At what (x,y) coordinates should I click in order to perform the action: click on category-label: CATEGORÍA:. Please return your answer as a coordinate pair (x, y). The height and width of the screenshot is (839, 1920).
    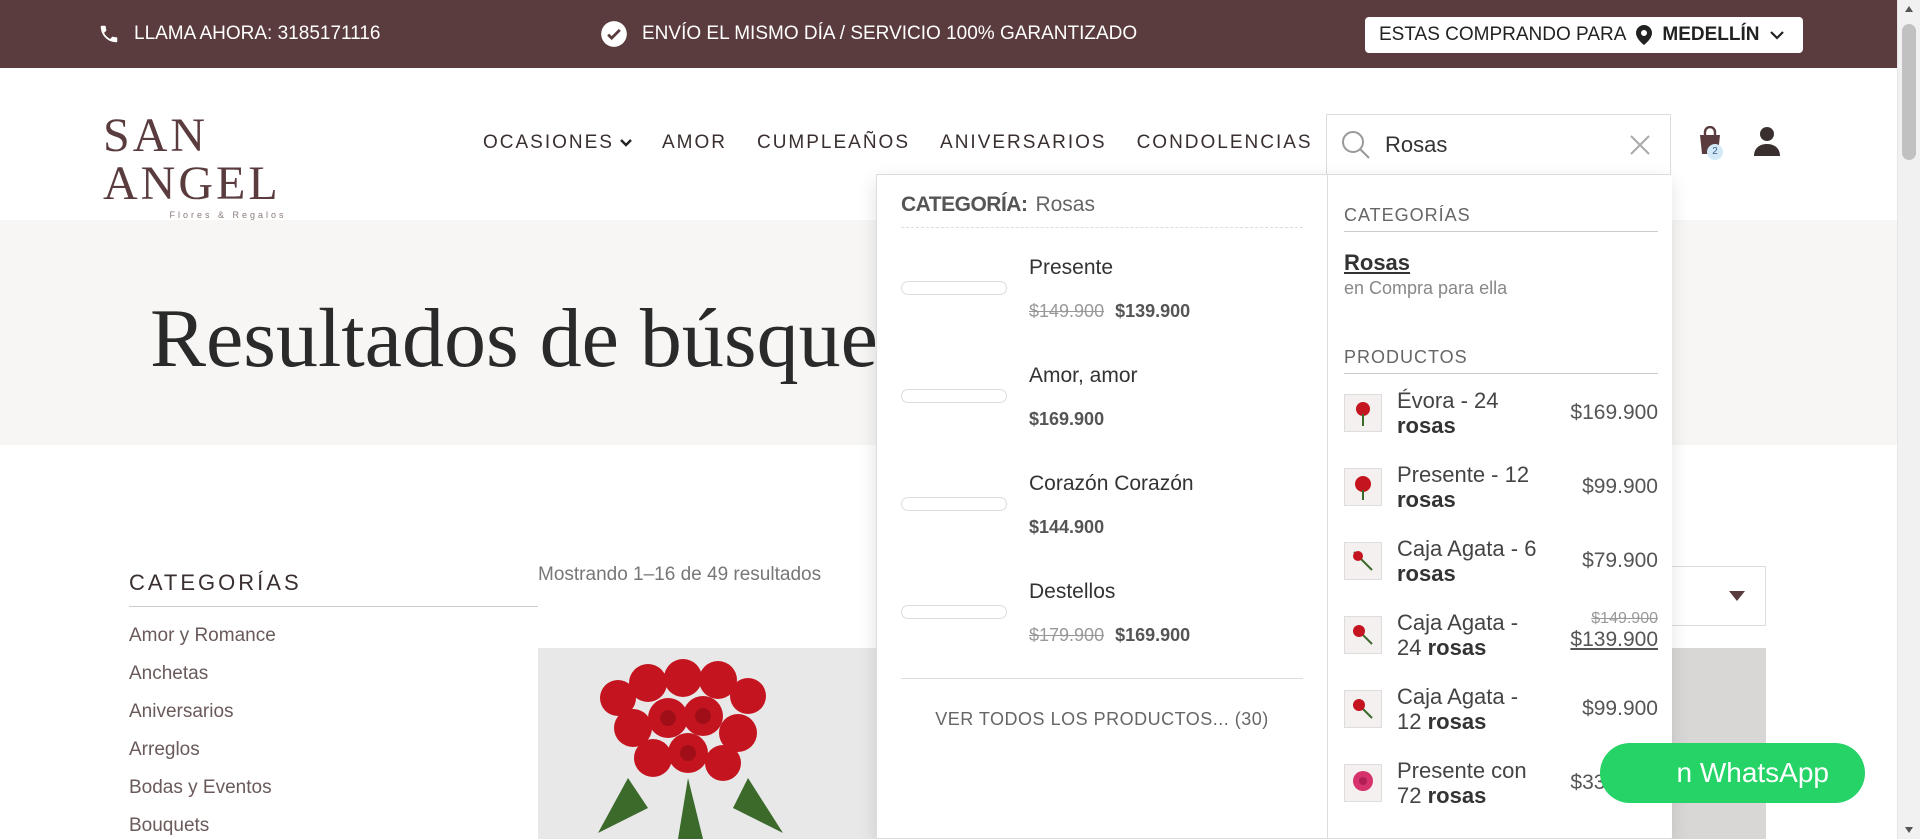
    Looking at the image, I should click on (964, 204).